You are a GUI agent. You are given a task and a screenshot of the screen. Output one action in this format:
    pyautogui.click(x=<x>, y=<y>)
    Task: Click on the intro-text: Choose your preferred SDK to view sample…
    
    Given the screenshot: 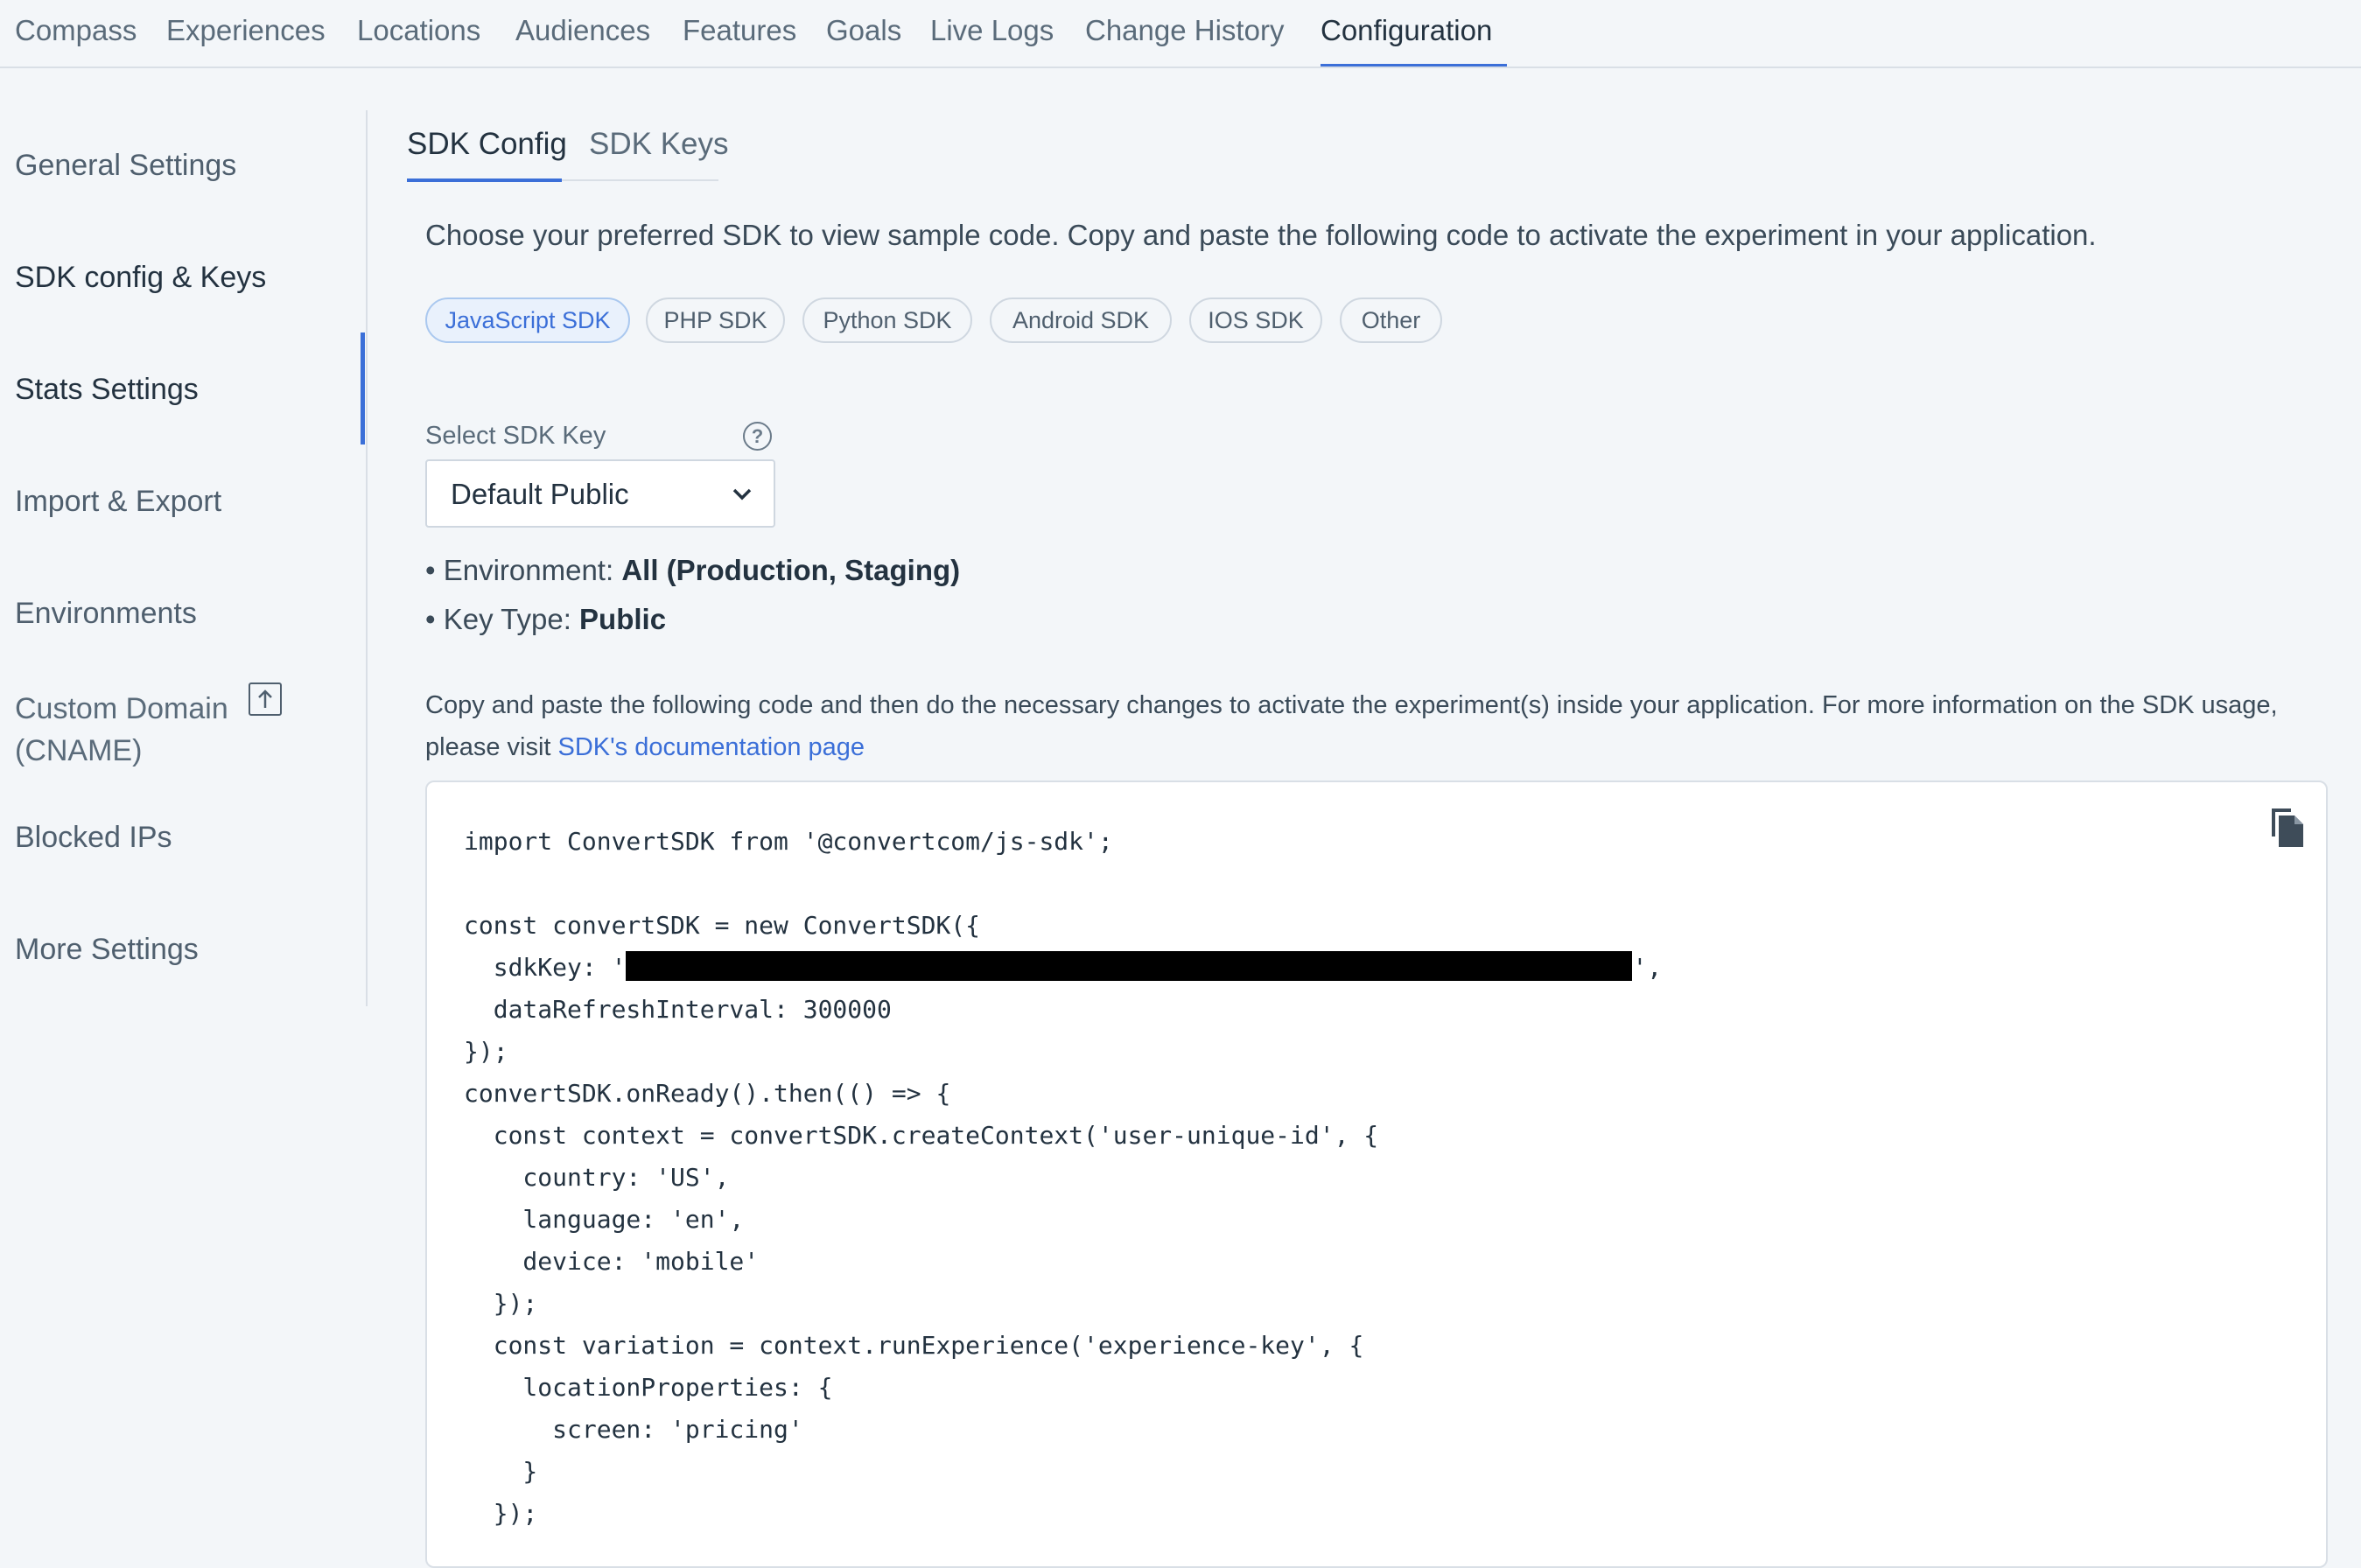 What is the action you would take?
    pyautogui.click(x=1261, y=235)
    